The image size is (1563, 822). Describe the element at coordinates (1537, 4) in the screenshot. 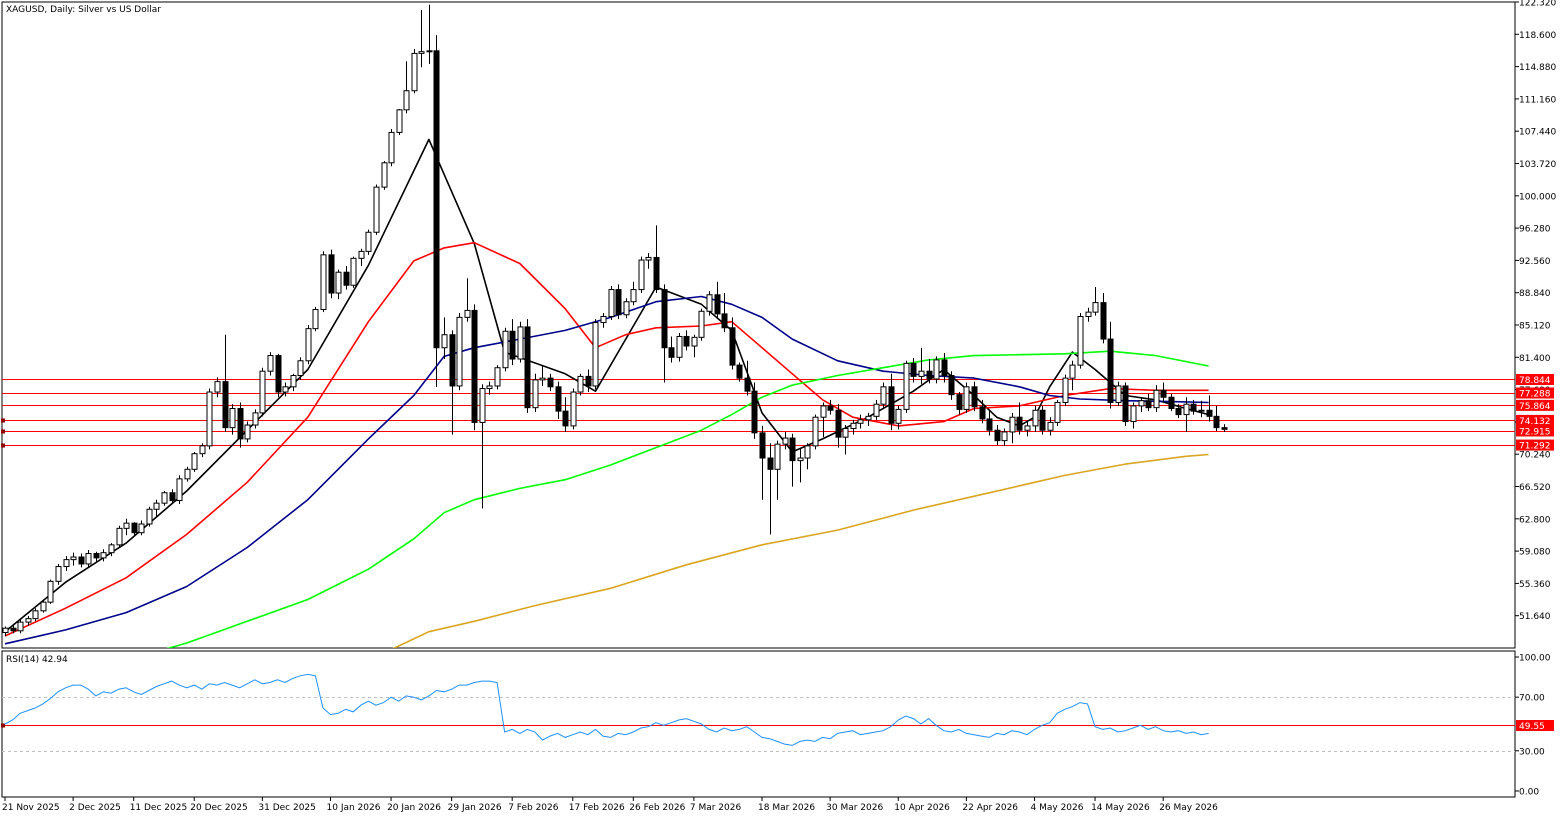

I see `price-tick-label: 122.320` at that location.